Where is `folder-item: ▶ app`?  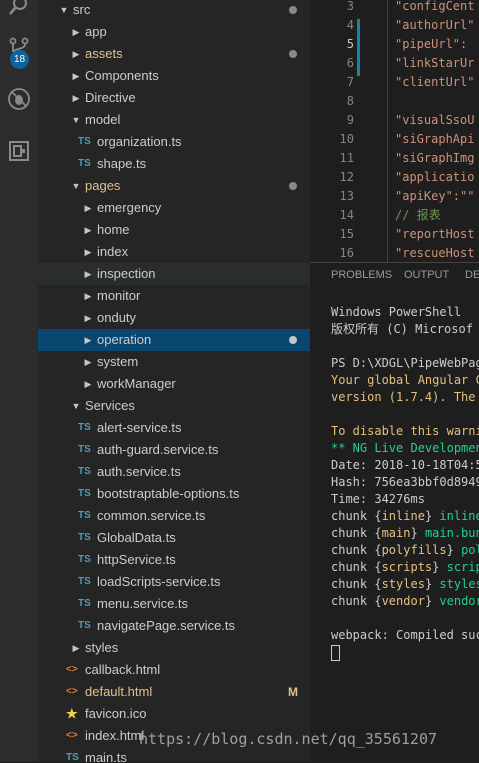
folder-item: ▶ app is located at coordinates (174, 32).